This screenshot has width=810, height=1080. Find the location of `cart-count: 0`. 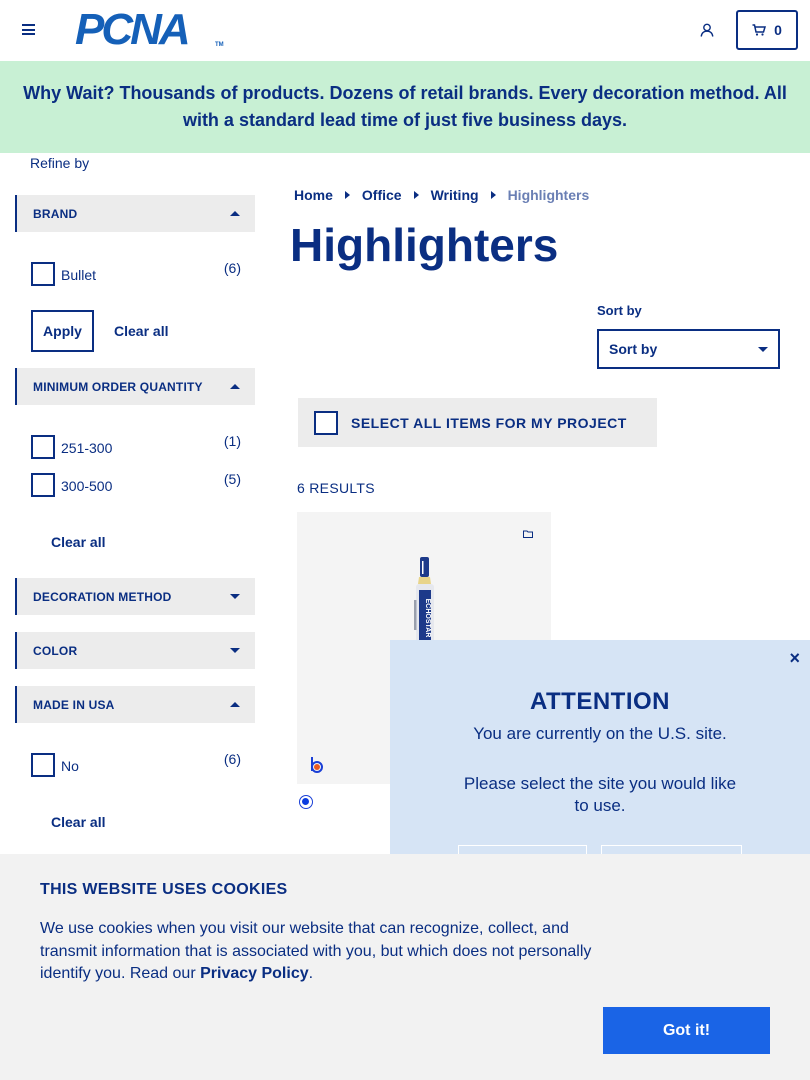

cart-count: 0 is located at coordinates (778, 30).